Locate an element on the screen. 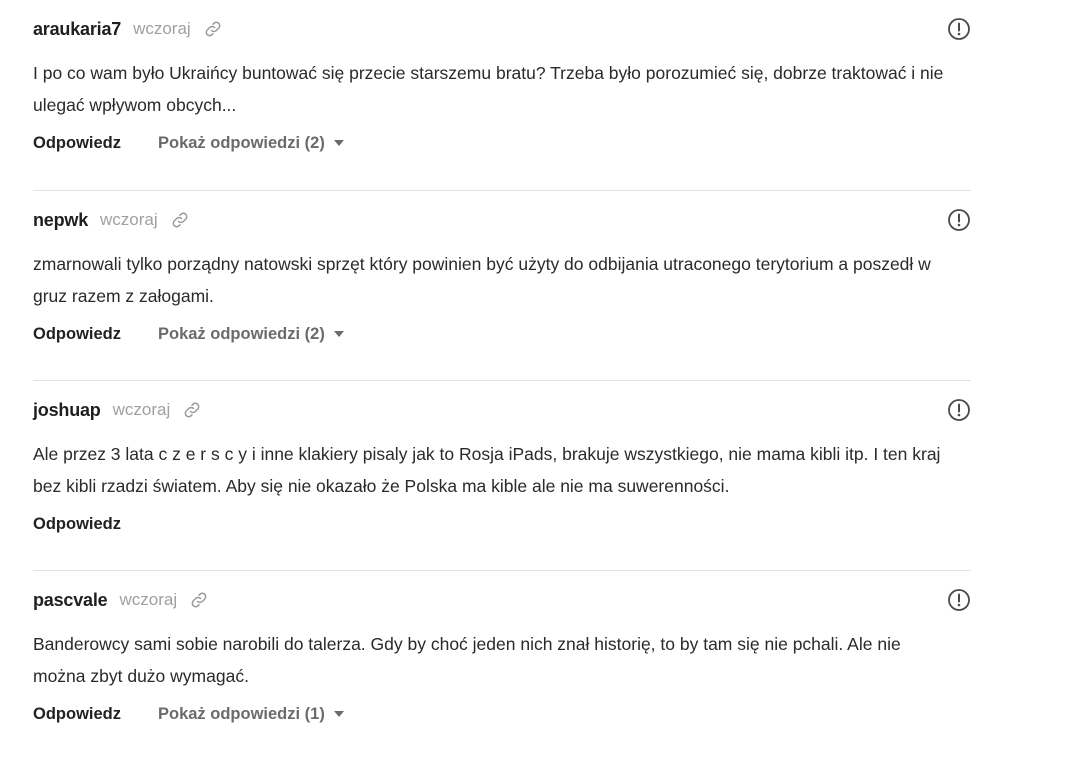  comment-author: araukaria7 is located at coordinates (77, 29).